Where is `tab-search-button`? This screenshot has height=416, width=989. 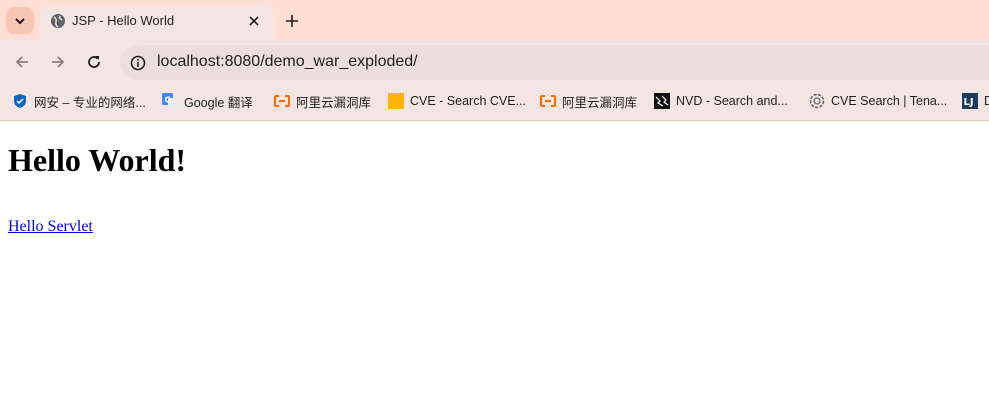
tab-search-button is located at coordinates (20, 20).